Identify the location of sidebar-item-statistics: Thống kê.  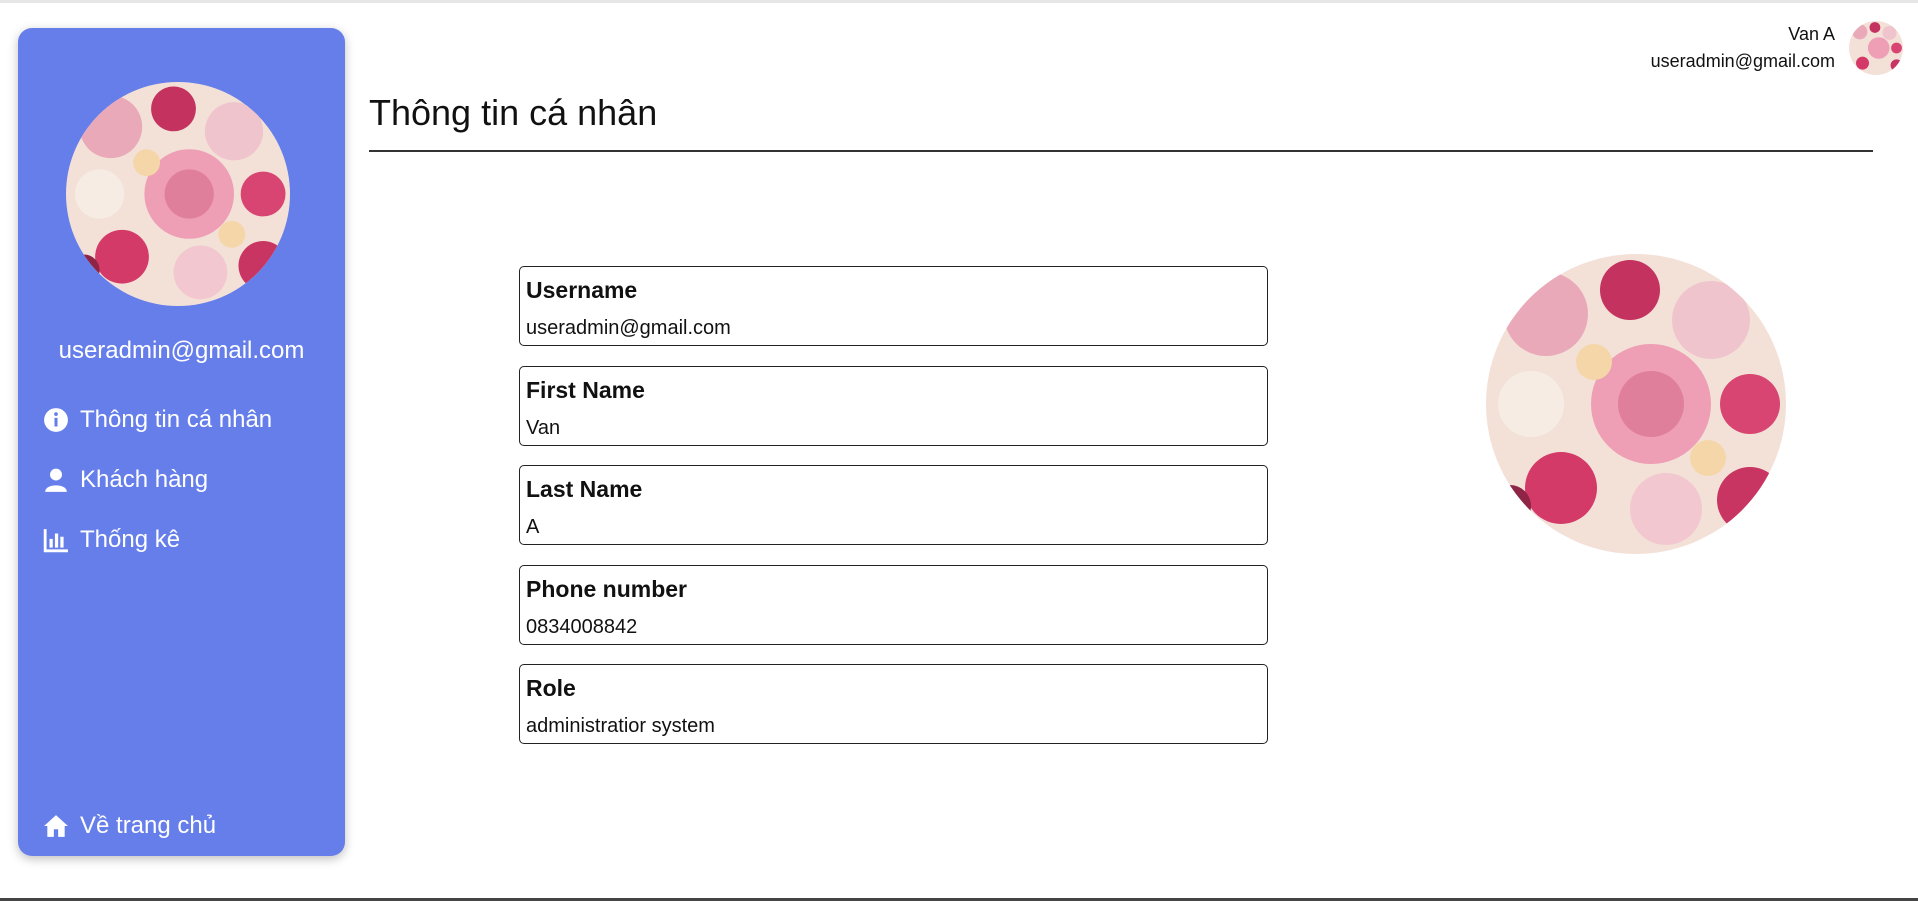
(111, 540).